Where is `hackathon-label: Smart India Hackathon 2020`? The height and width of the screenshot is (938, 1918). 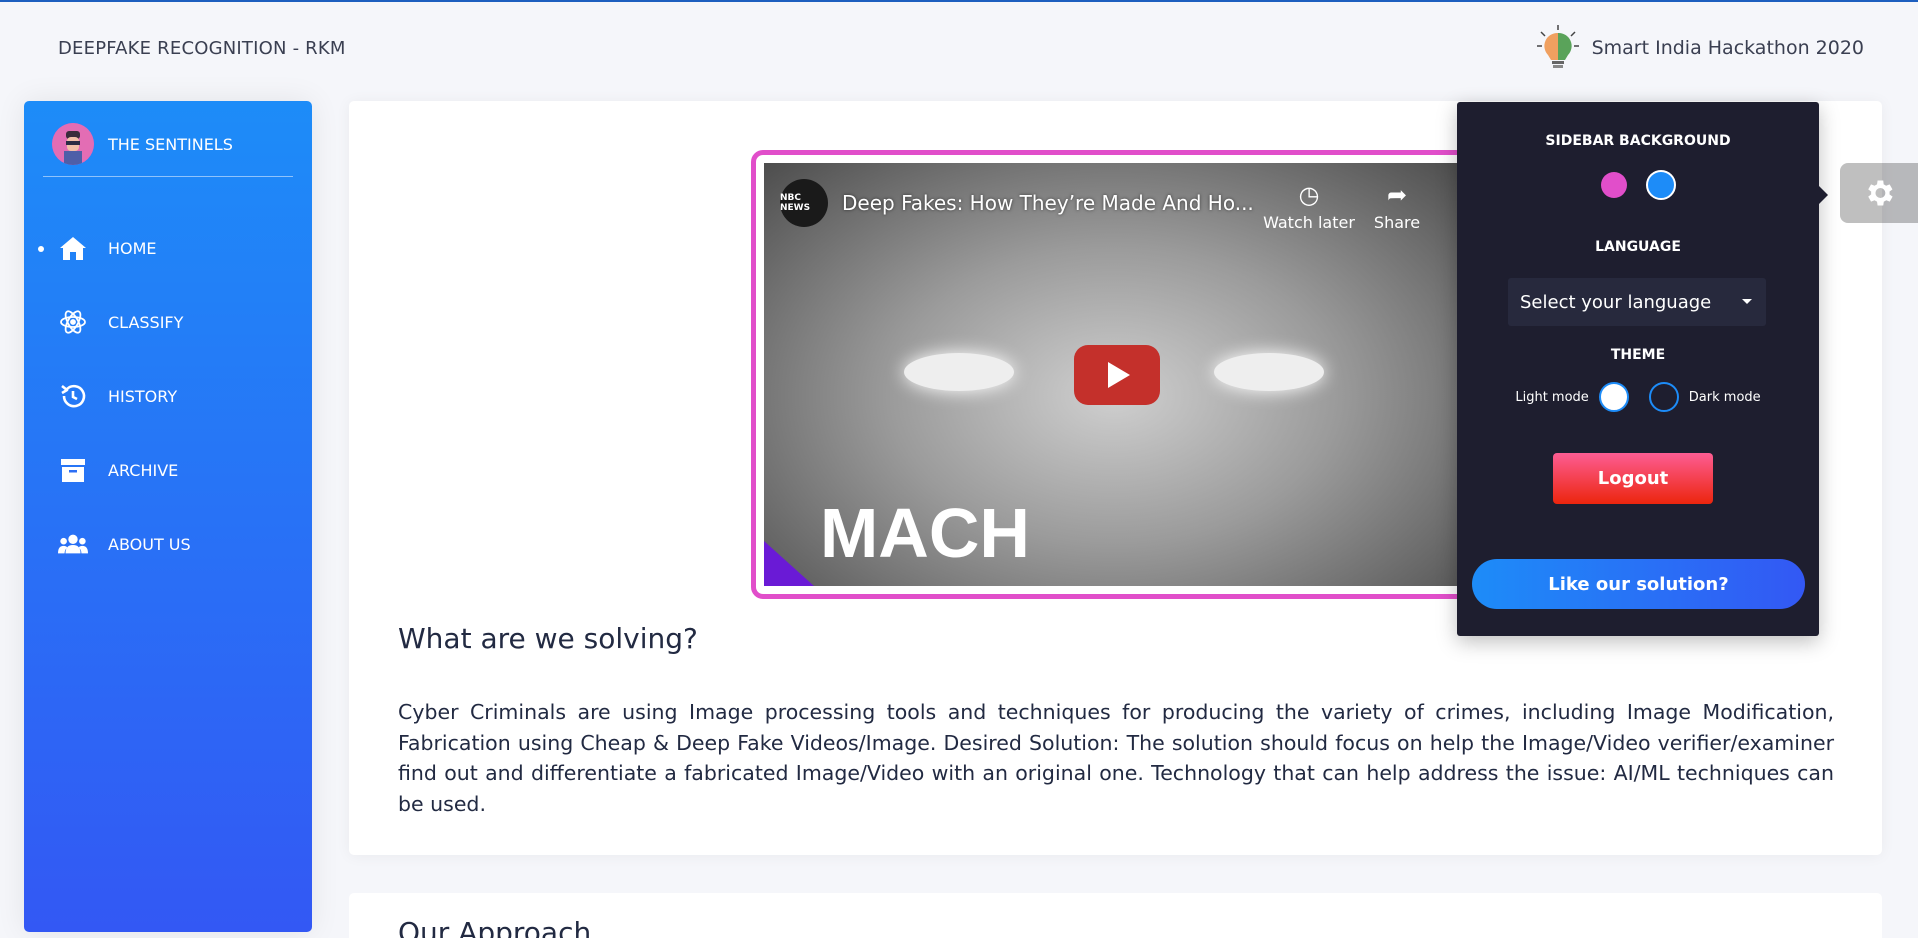 hackathon-label: Smart India Hackathon 2020 is located at coordinates (1727, 48).